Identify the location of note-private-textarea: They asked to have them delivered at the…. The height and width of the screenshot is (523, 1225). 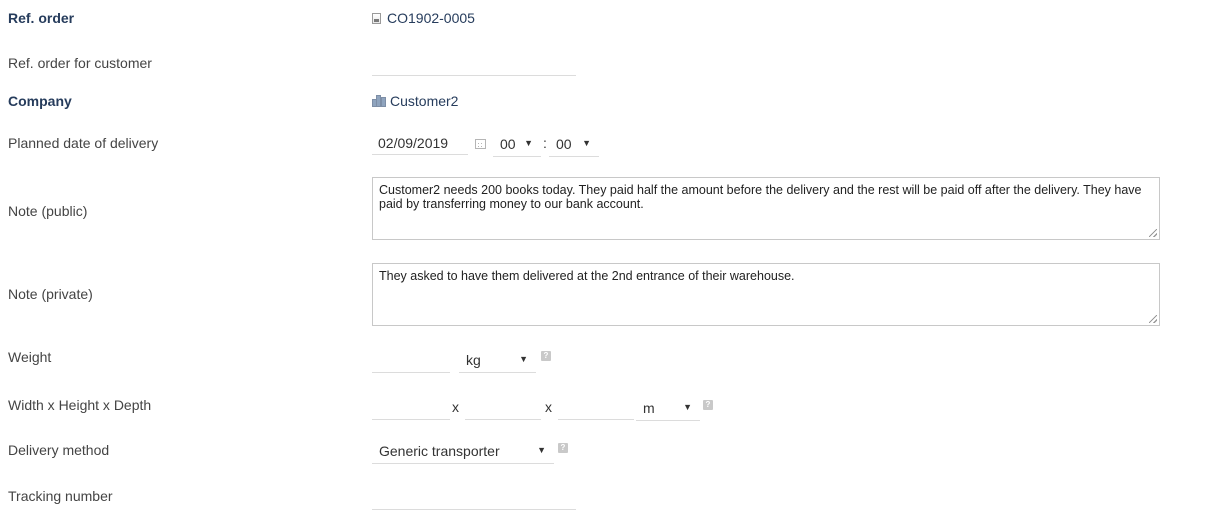
(766, 294).